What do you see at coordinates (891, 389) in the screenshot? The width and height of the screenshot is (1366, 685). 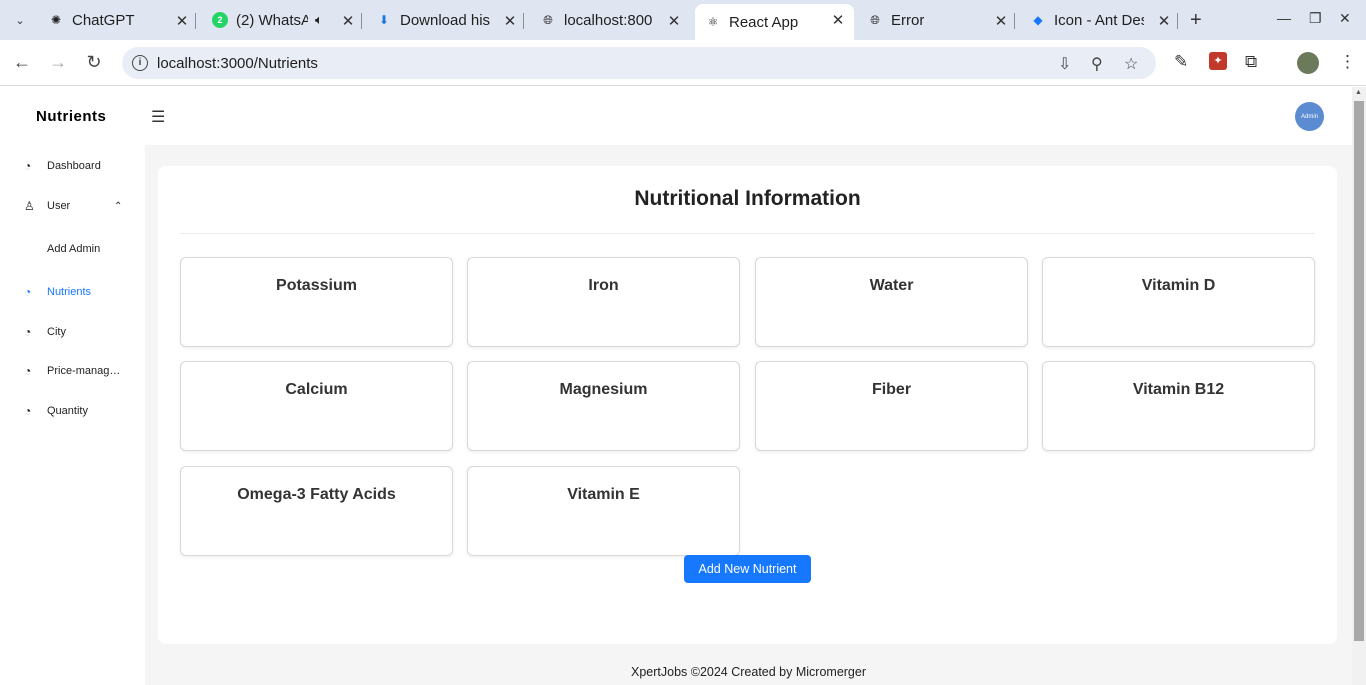 I see `nutrient-name: Fiber` at bounding box center [891, 389].